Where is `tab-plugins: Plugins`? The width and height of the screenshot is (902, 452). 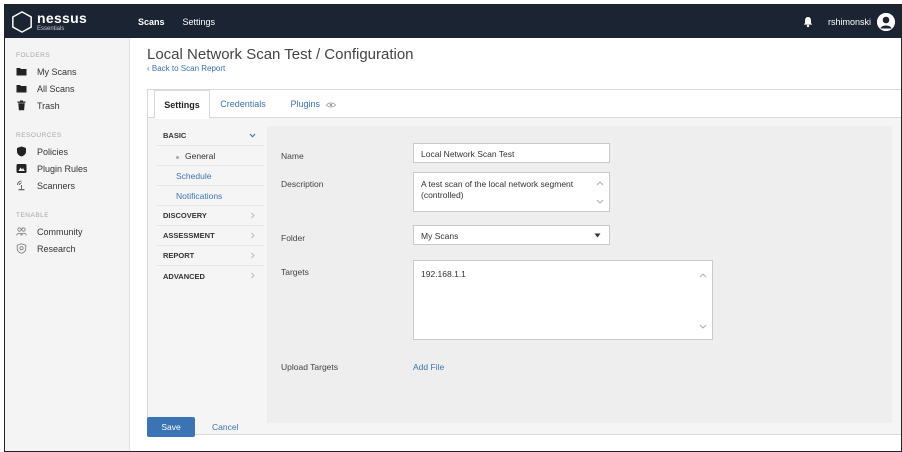 tab-plugins: Plugins is located at coordinates (313, 104).